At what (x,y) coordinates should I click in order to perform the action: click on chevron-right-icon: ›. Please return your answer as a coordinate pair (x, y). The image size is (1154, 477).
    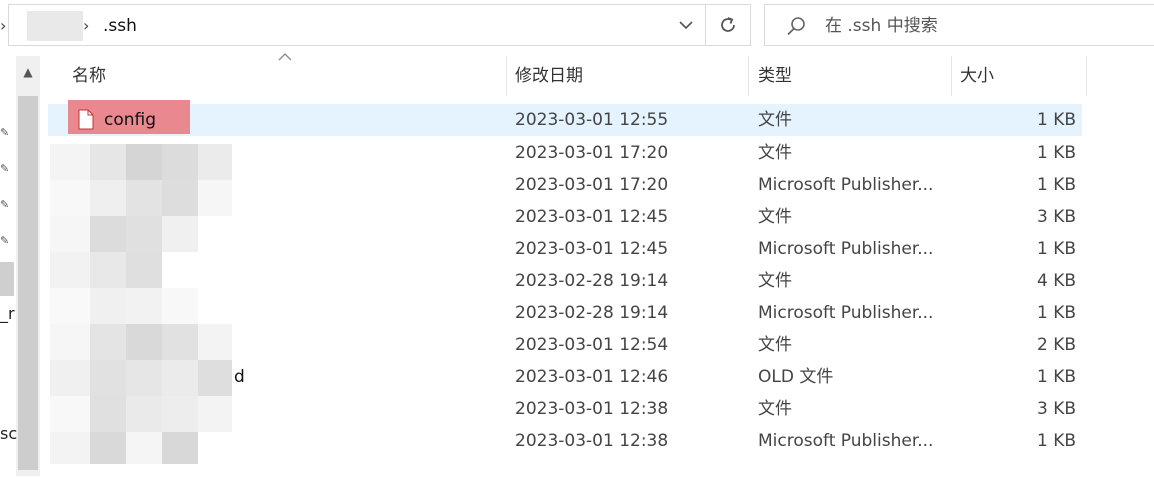
    Looking at the image, I should click on (86, 26).